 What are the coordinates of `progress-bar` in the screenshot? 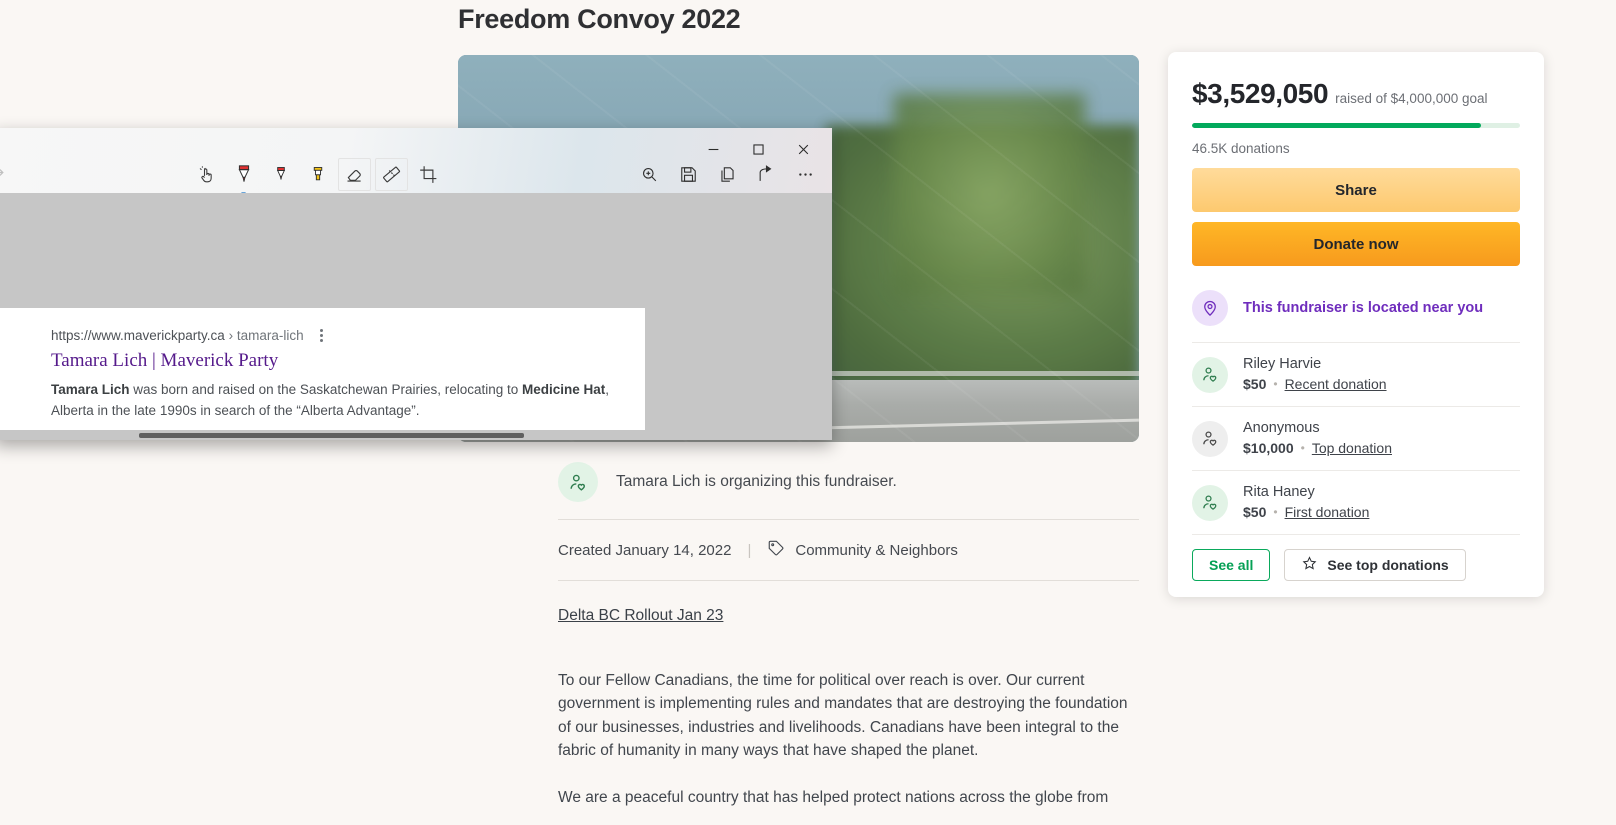 It's located at (1356, 125).